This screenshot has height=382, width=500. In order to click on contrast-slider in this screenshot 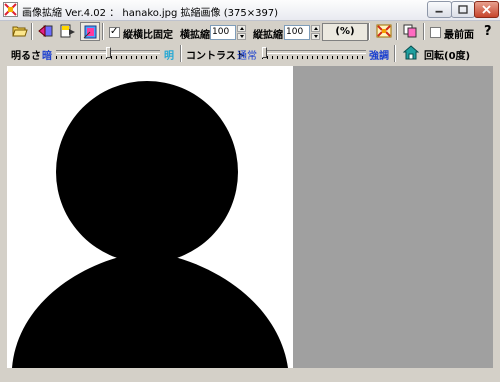, I will do `click(314, 54)`.